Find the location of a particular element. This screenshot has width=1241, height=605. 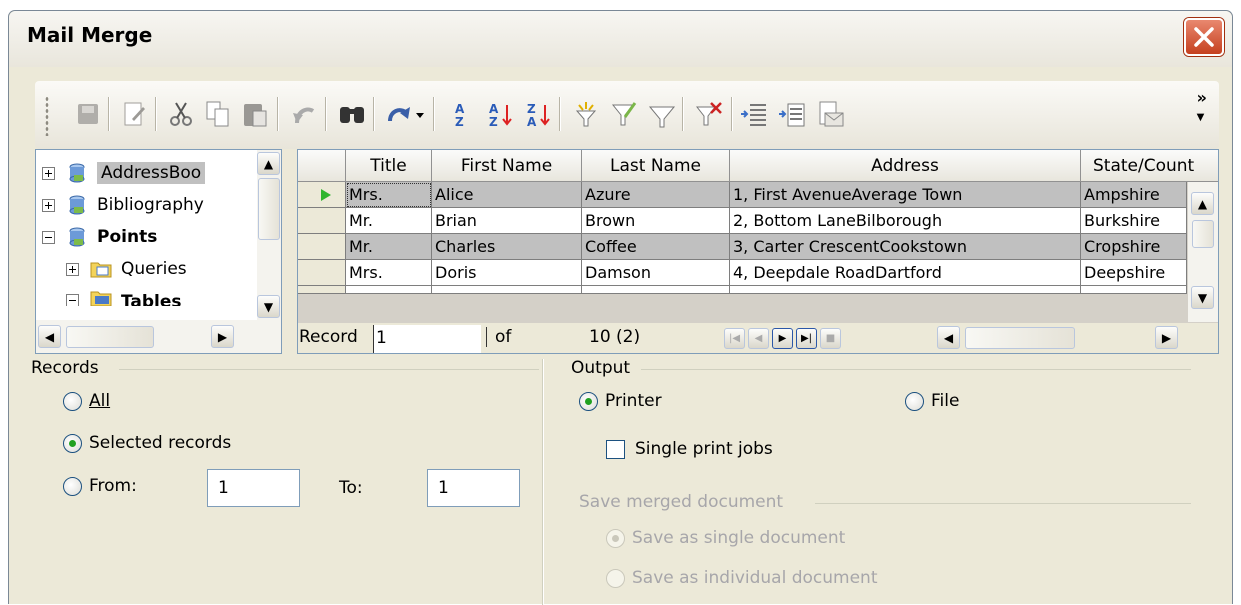

records-to-input: 1 is located at coordinates (473, 488).